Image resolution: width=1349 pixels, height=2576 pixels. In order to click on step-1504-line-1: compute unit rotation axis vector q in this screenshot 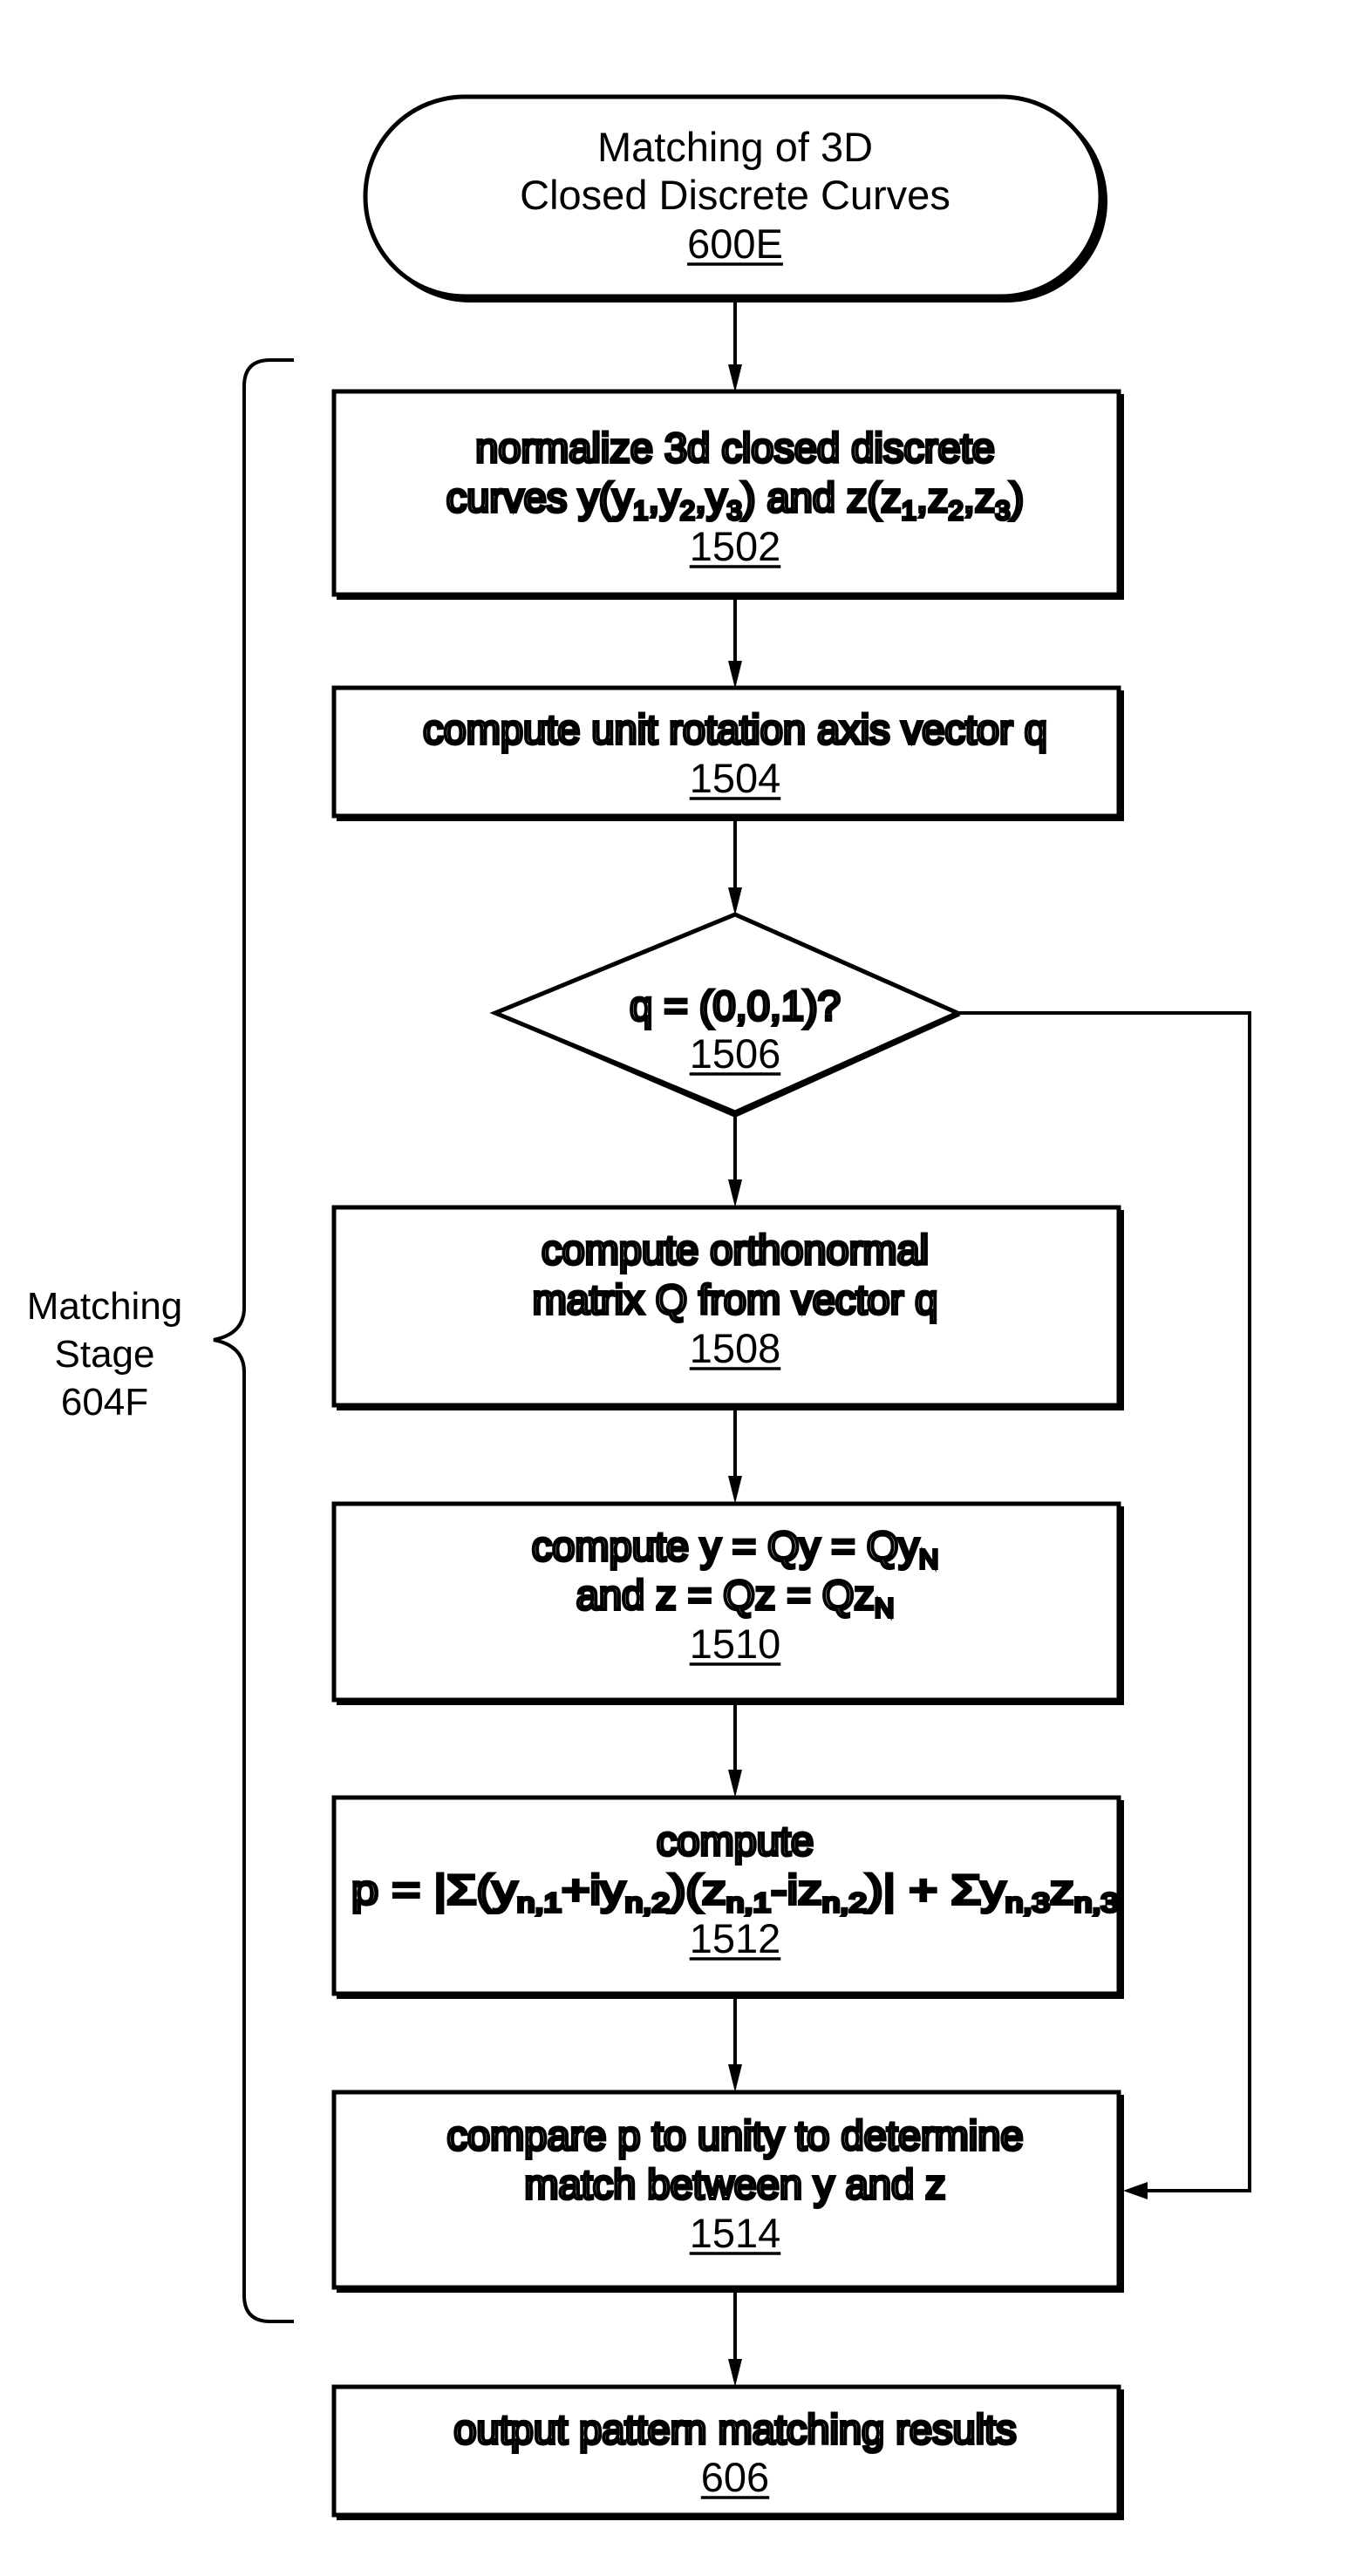, I will do `click(735, 729)`.